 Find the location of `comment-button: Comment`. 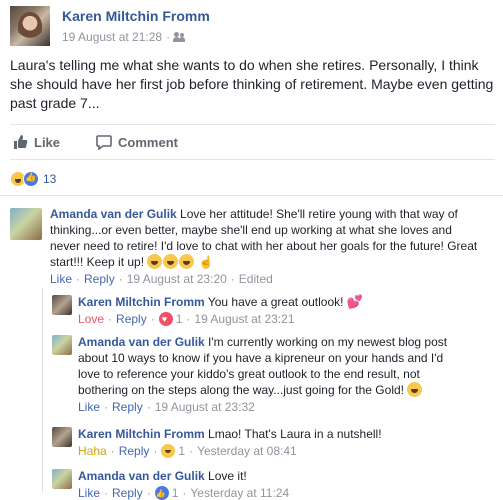

comment-button: Comment is located at coordinates (137, 142).